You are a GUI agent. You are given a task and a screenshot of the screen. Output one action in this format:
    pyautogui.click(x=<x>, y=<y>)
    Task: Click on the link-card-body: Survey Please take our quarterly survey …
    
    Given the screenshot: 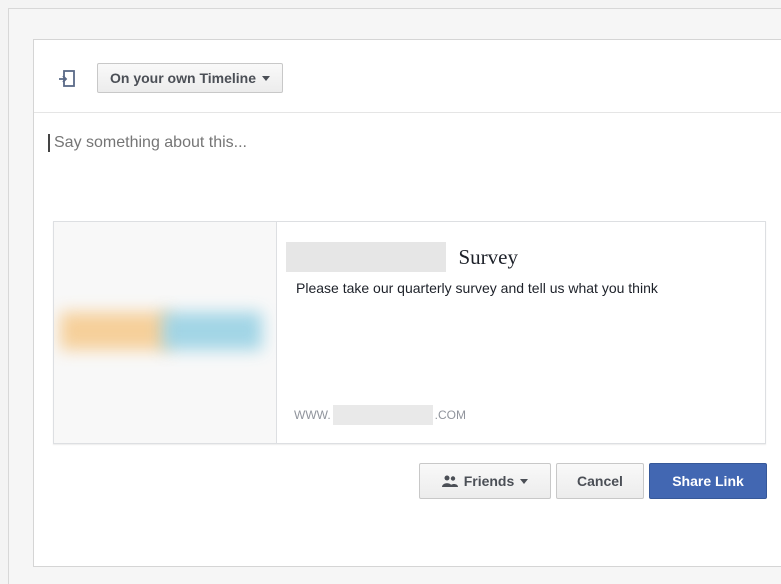 What is the action you would take?
    pyautogui.click(x=516, y=269)
    